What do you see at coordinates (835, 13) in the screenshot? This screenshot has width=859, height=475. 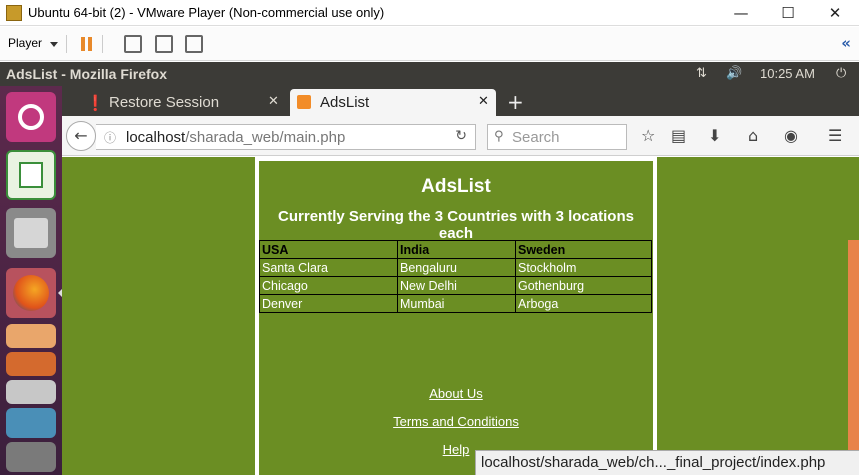 I see `close-button: ✕` at bounding box center [835, 13].